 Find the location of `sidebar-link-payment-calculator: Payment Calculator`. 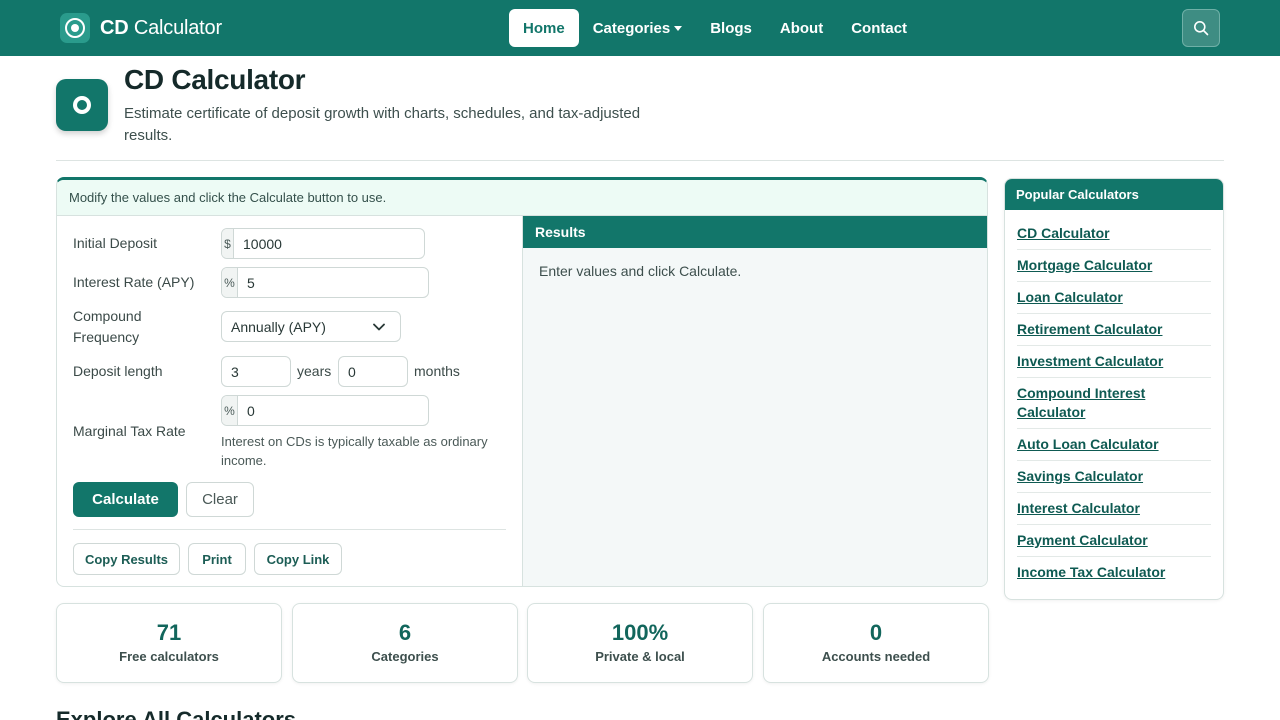

sidebar-link-payment-calculator: Payment Calculator is located at coordinates (1114, 541).